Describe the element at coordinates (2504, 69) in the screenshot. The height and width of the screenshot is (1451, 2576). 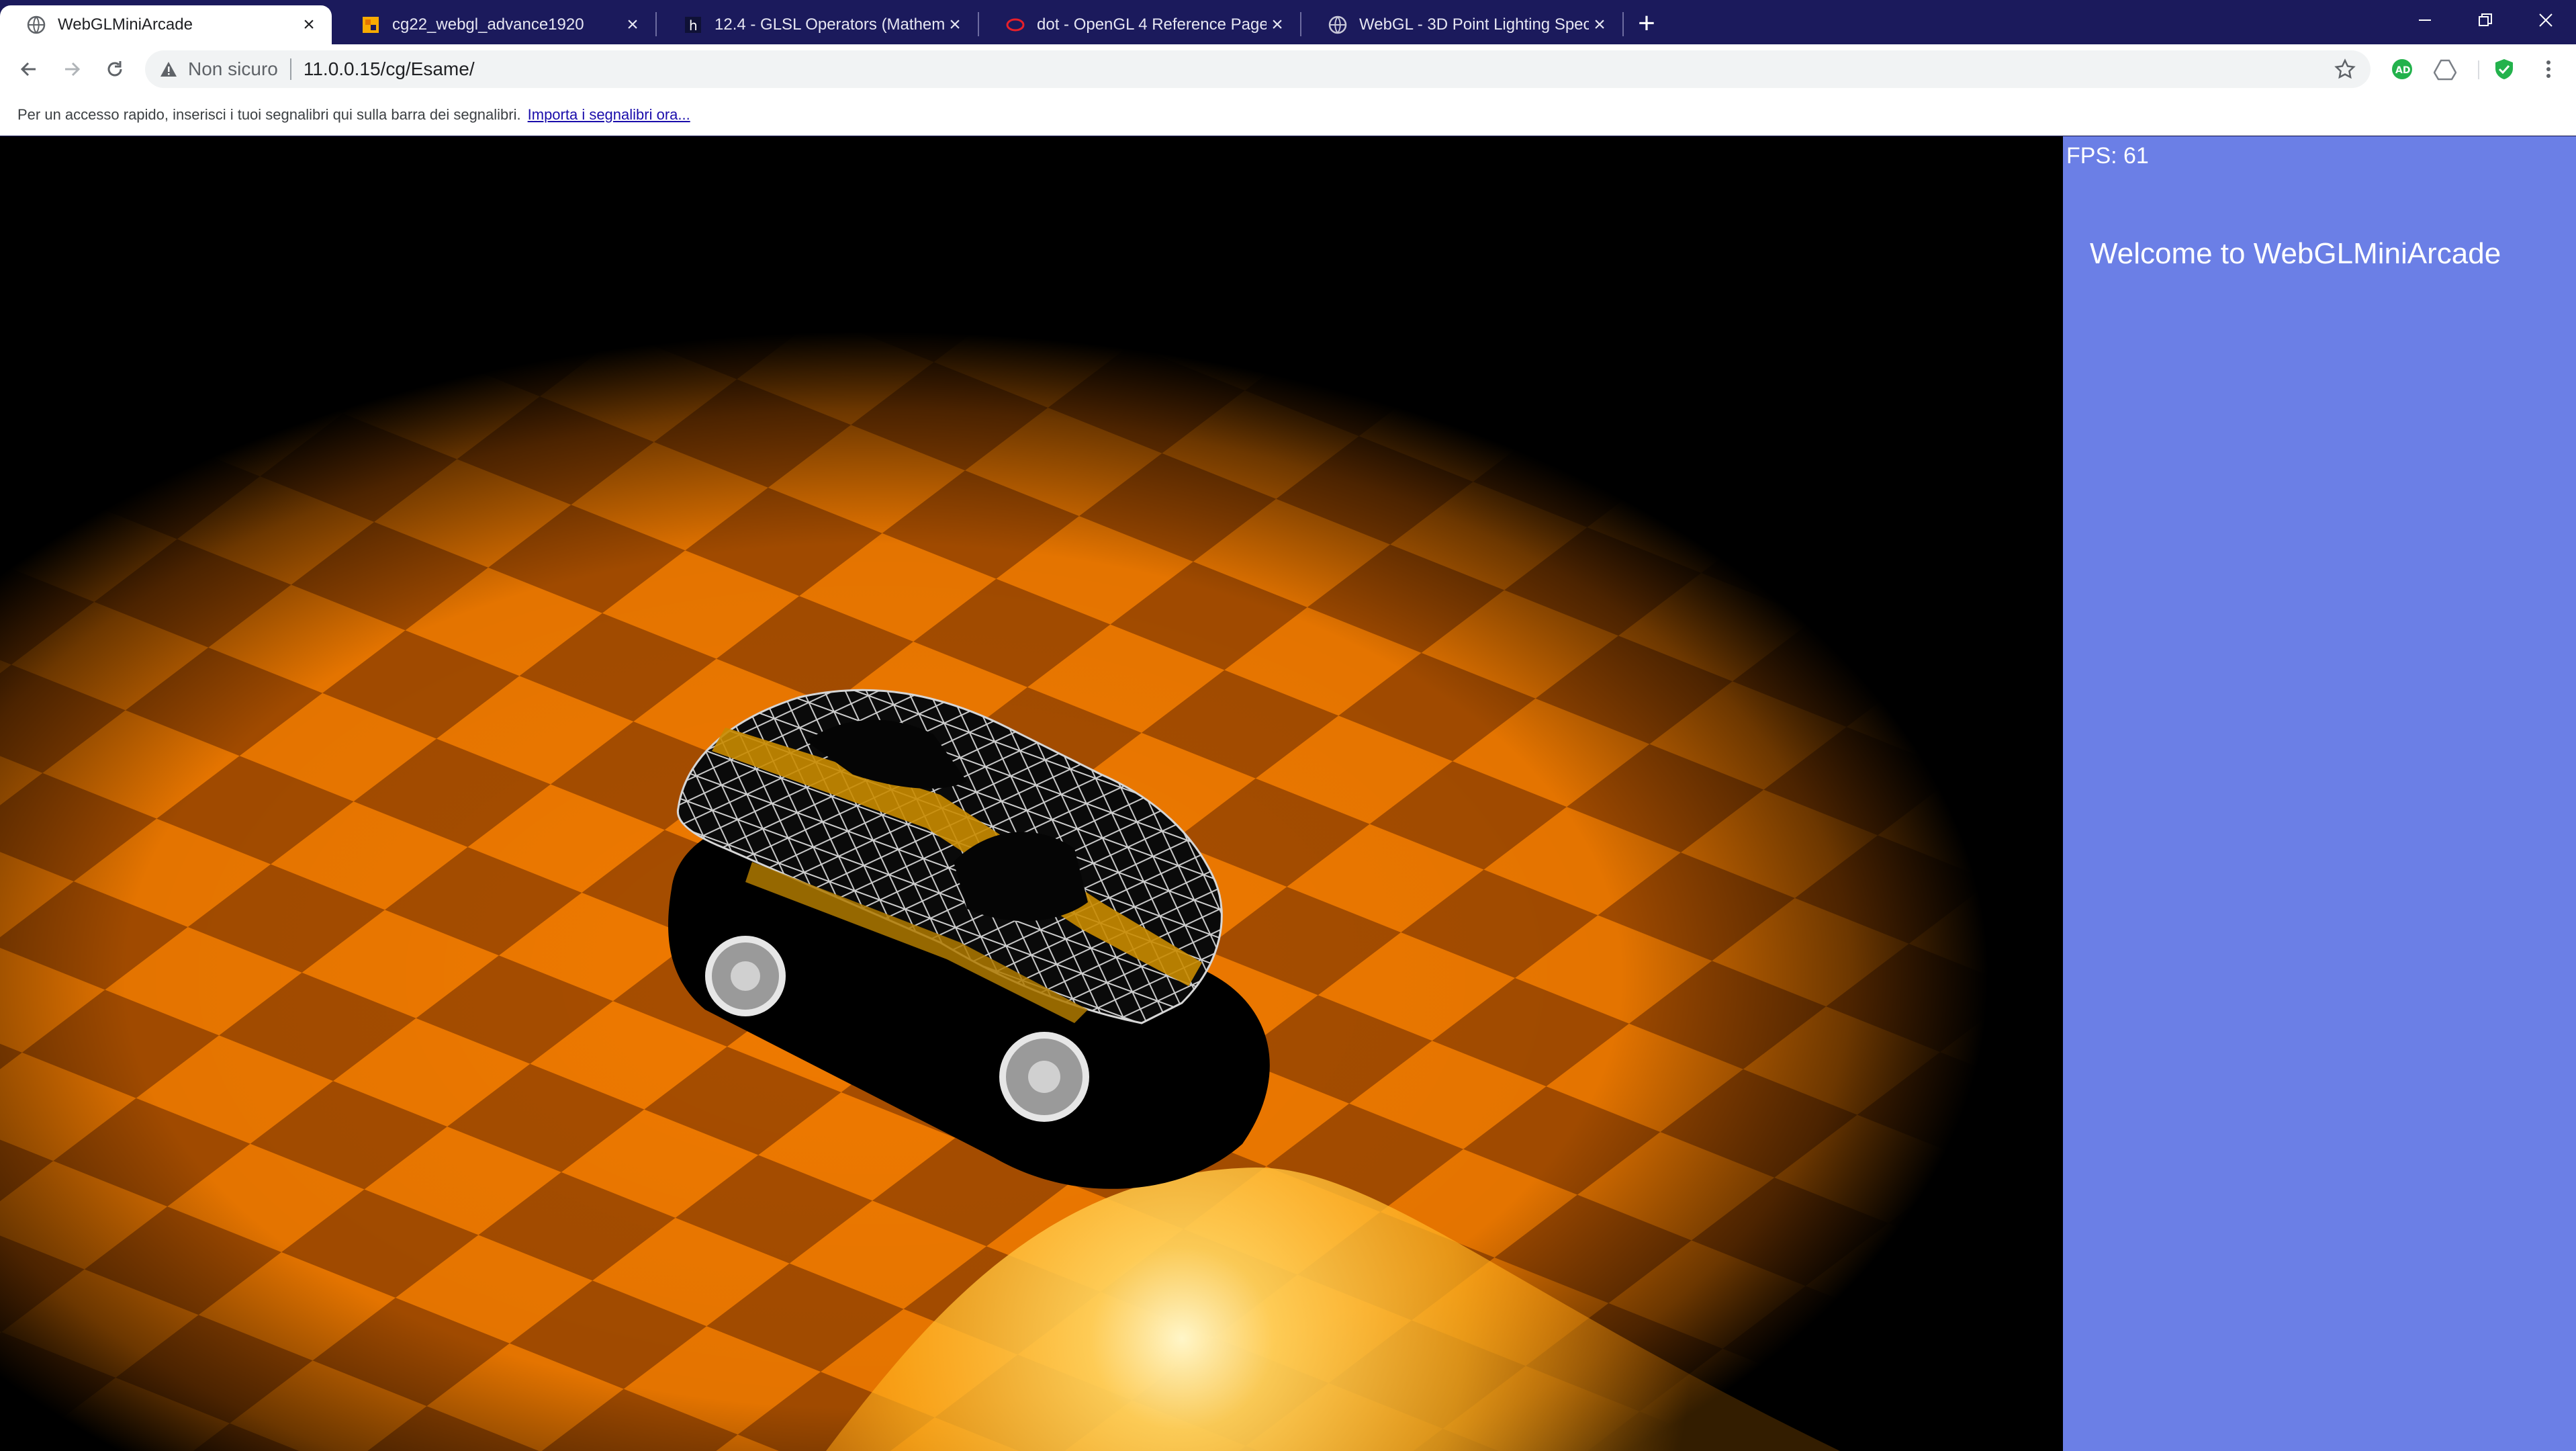
I see `shield-extension-icon` at that location.